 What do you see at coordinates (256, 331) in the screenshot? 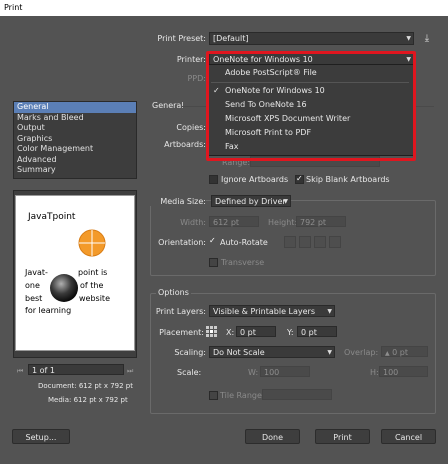
I see `x-field: 0 pt` at bounding box center [256, 331].